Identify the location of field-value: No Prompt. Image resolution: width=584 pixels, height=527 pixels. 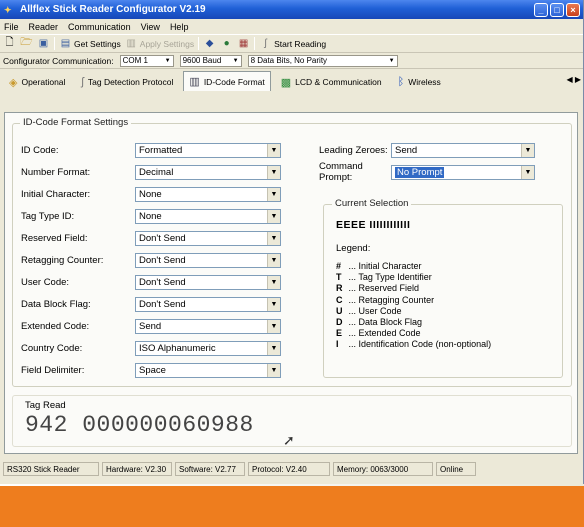
(420, 172).